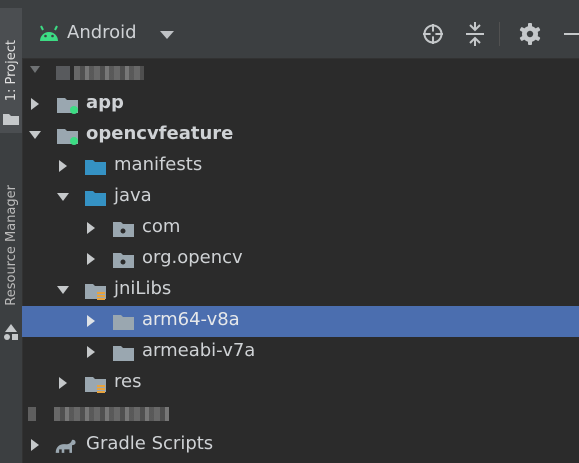  I want to click on tree-row-arm64-v8a: arm64-v8a, so click(300, 321).